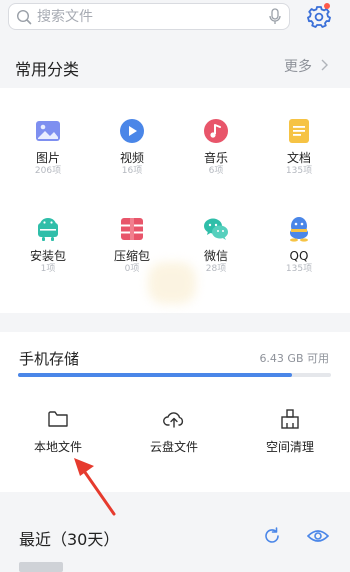 This screenshot has height=572, width=350. What do you see at coordinates (299, 131) in the screenshot?
I see `document-icon` at bounding box center [299, 131].